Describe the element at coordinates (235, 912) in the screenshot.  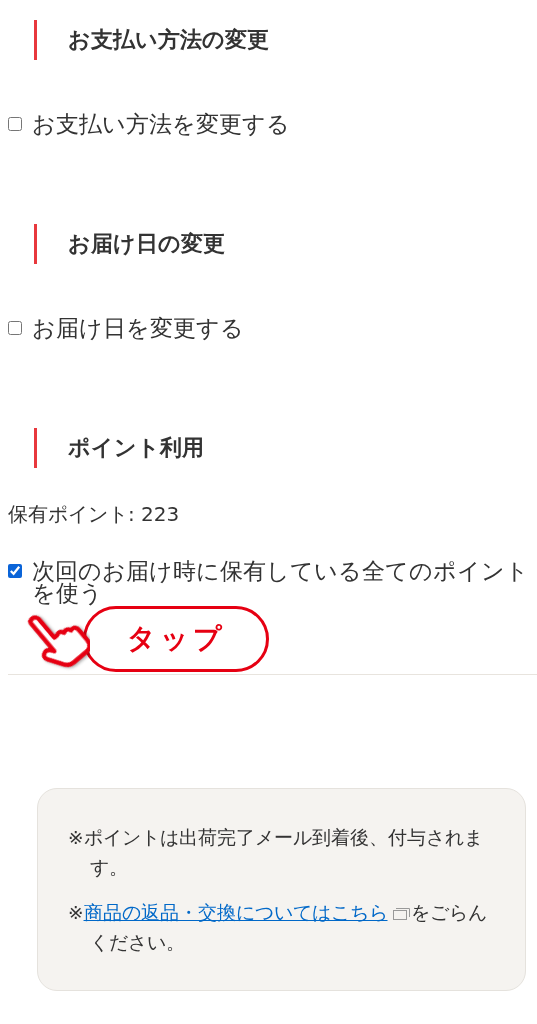
I see `returns-link: 商品の返品・交換についてはこちら` at that location.